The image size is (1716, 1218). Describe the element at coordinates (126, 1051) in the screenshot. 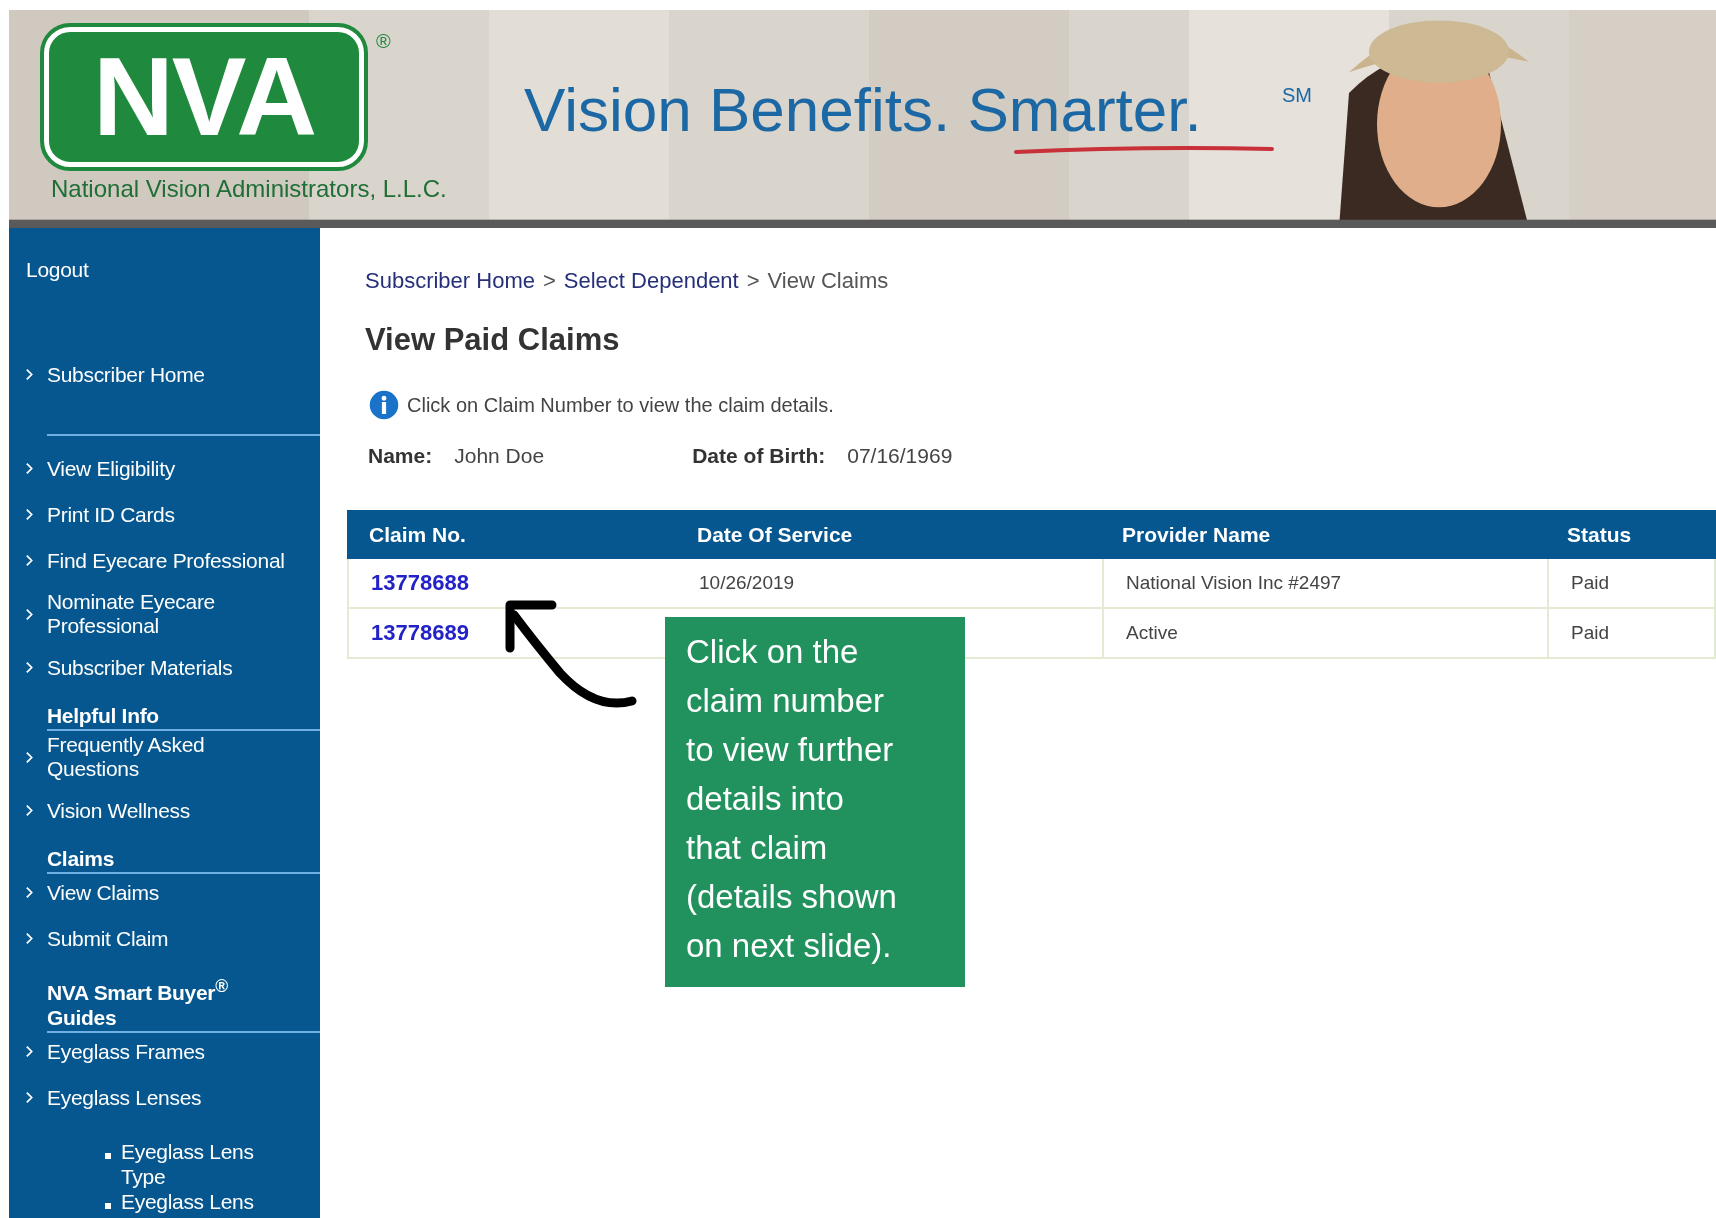

I see `sidebar-link: Eyeglass Frames` at that location.